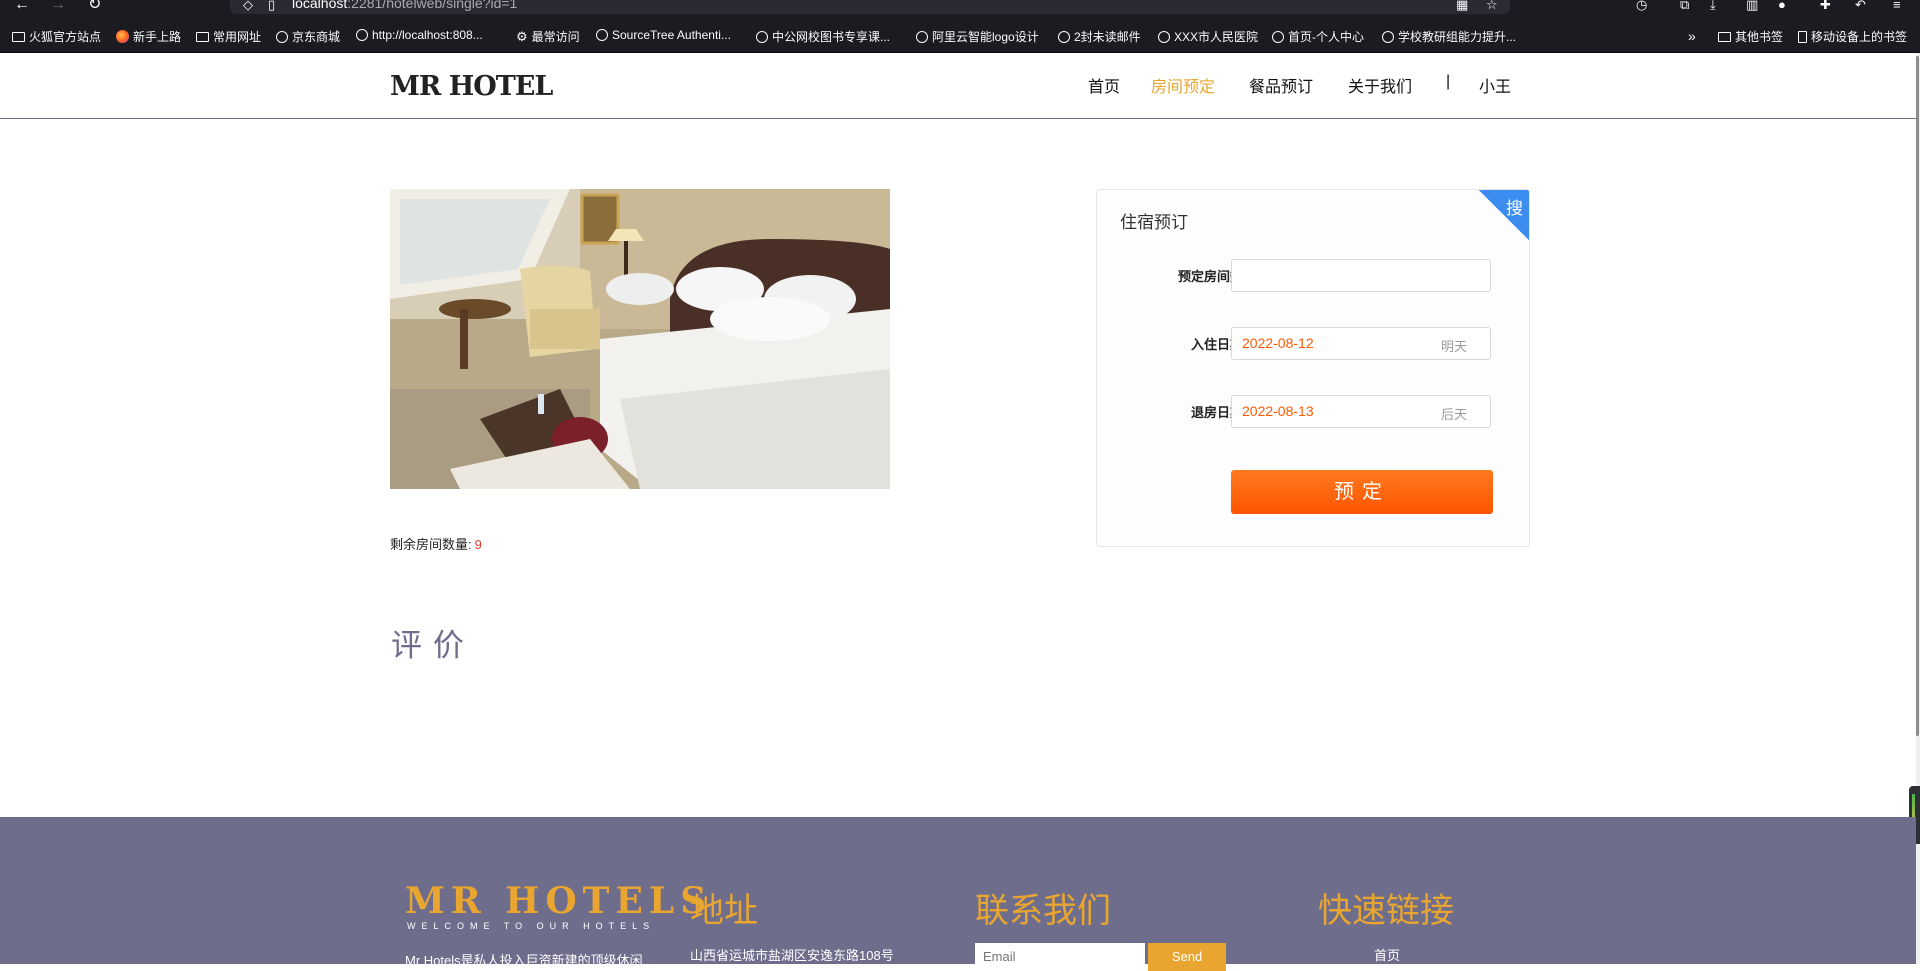  What do you see at coordinates (471, 86) in the screenshot?
I see `site-logo: MR HOTEL` at bounding box center [471, 86].